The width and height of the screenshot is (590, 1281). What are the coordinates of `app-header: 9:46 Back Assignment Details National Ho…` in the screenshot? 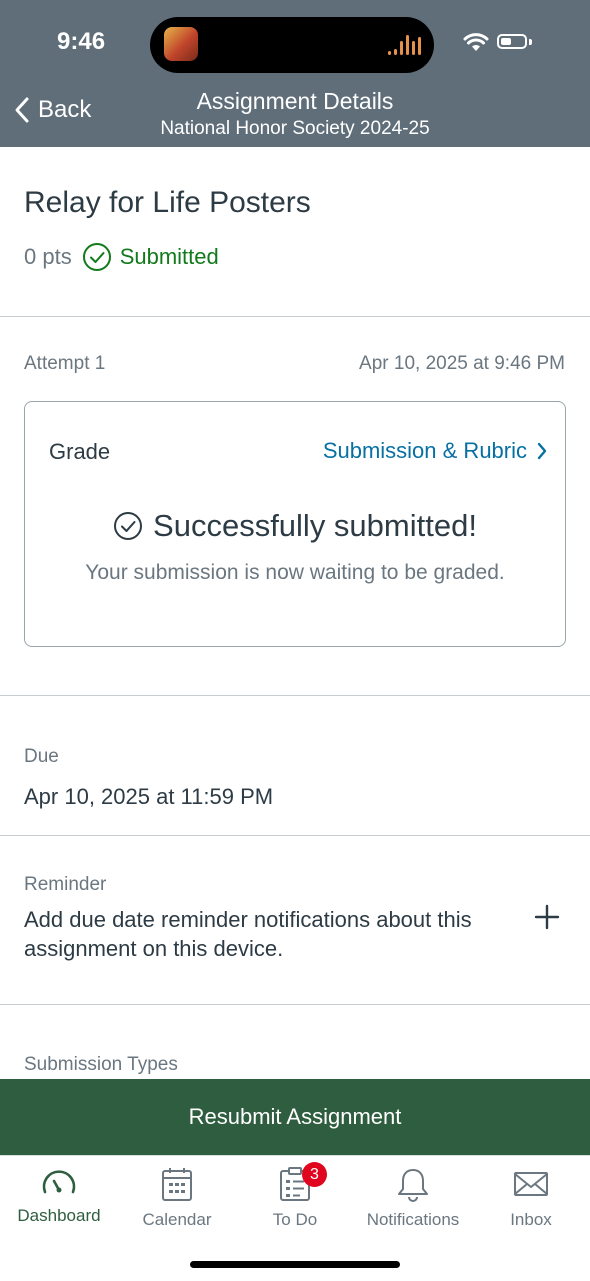 It's located at (295, 73).